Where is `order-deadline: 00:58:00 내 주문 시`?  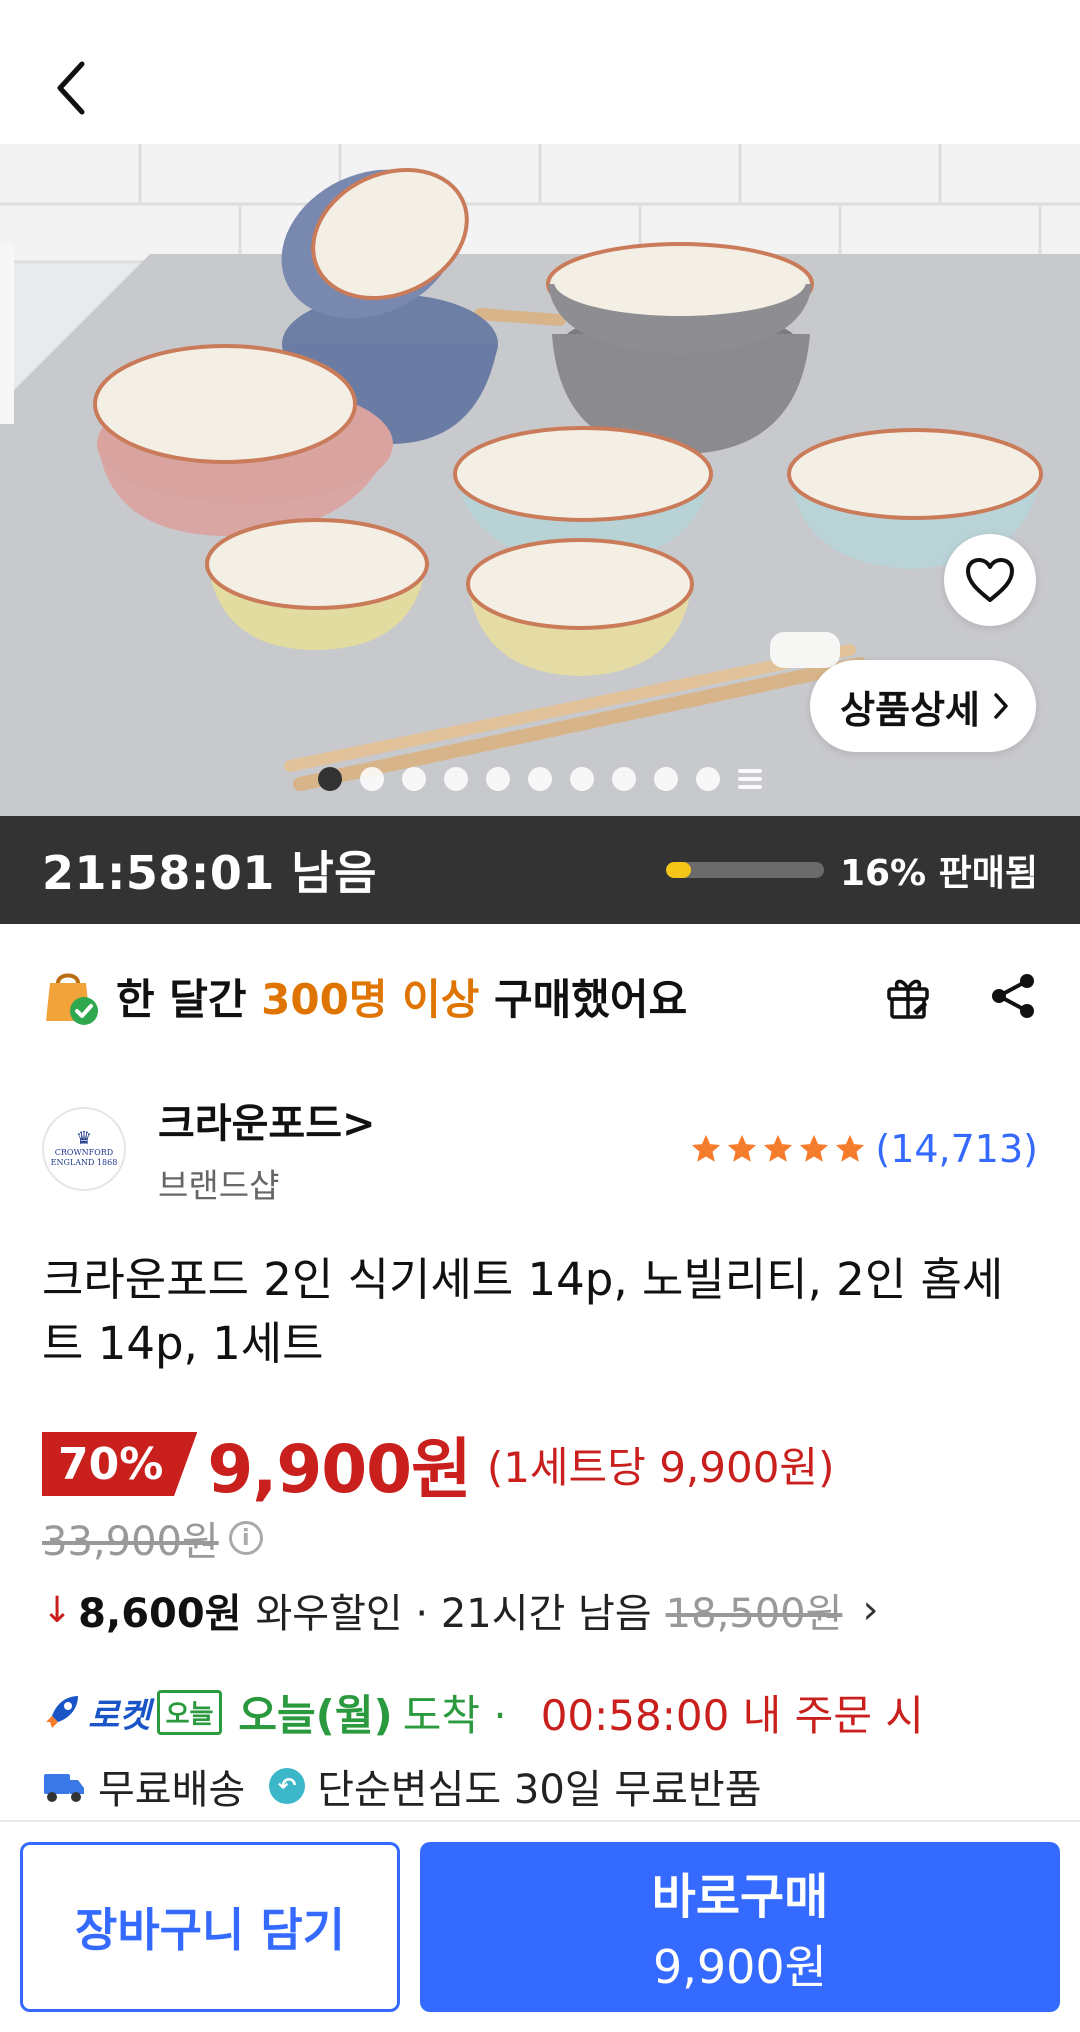 order-deadline: 00:58:00 내 주문 시 is located at coordinates (732, 1715).